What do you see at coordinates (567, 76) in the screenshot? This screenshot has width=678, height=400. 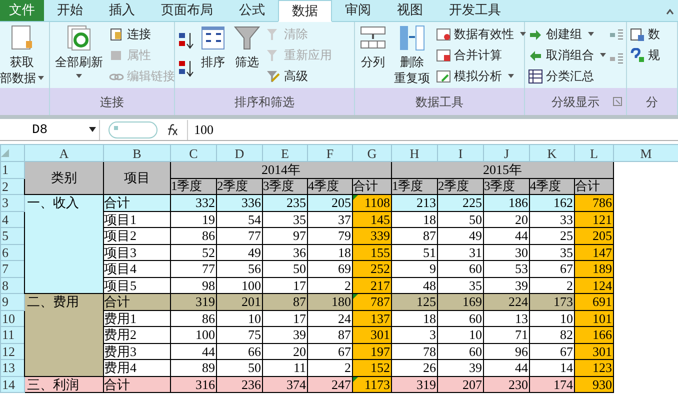 I see `ribbon-button: 分类汇总` at bounding box center [567, 76].